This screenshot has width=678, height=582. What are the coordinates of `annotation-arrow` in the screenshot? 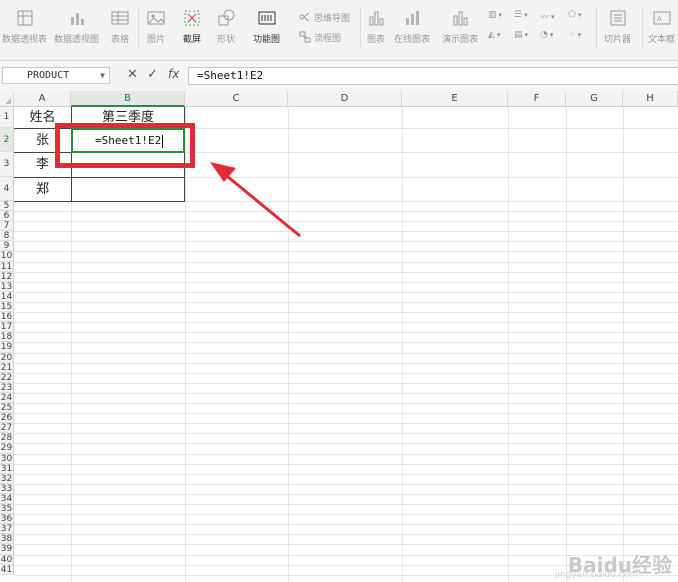 It's located at (255, 200).